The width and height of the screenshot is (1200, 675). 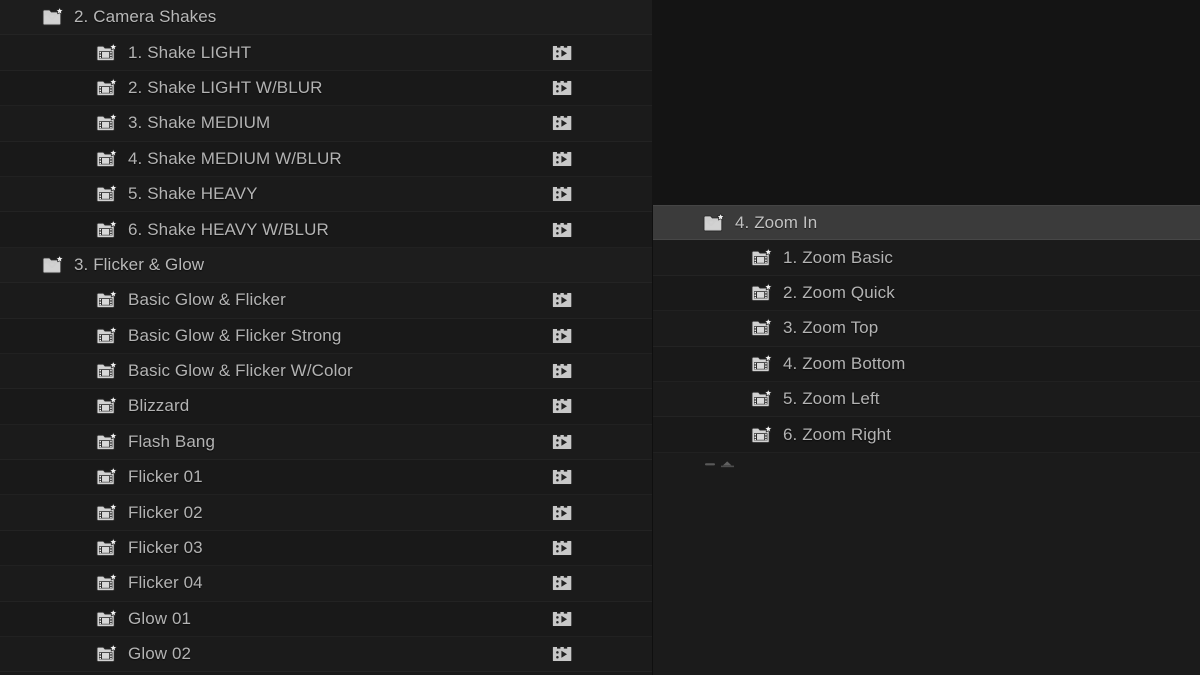 I want to click on row-content: Flicker 04, so click(x=101, y=583).